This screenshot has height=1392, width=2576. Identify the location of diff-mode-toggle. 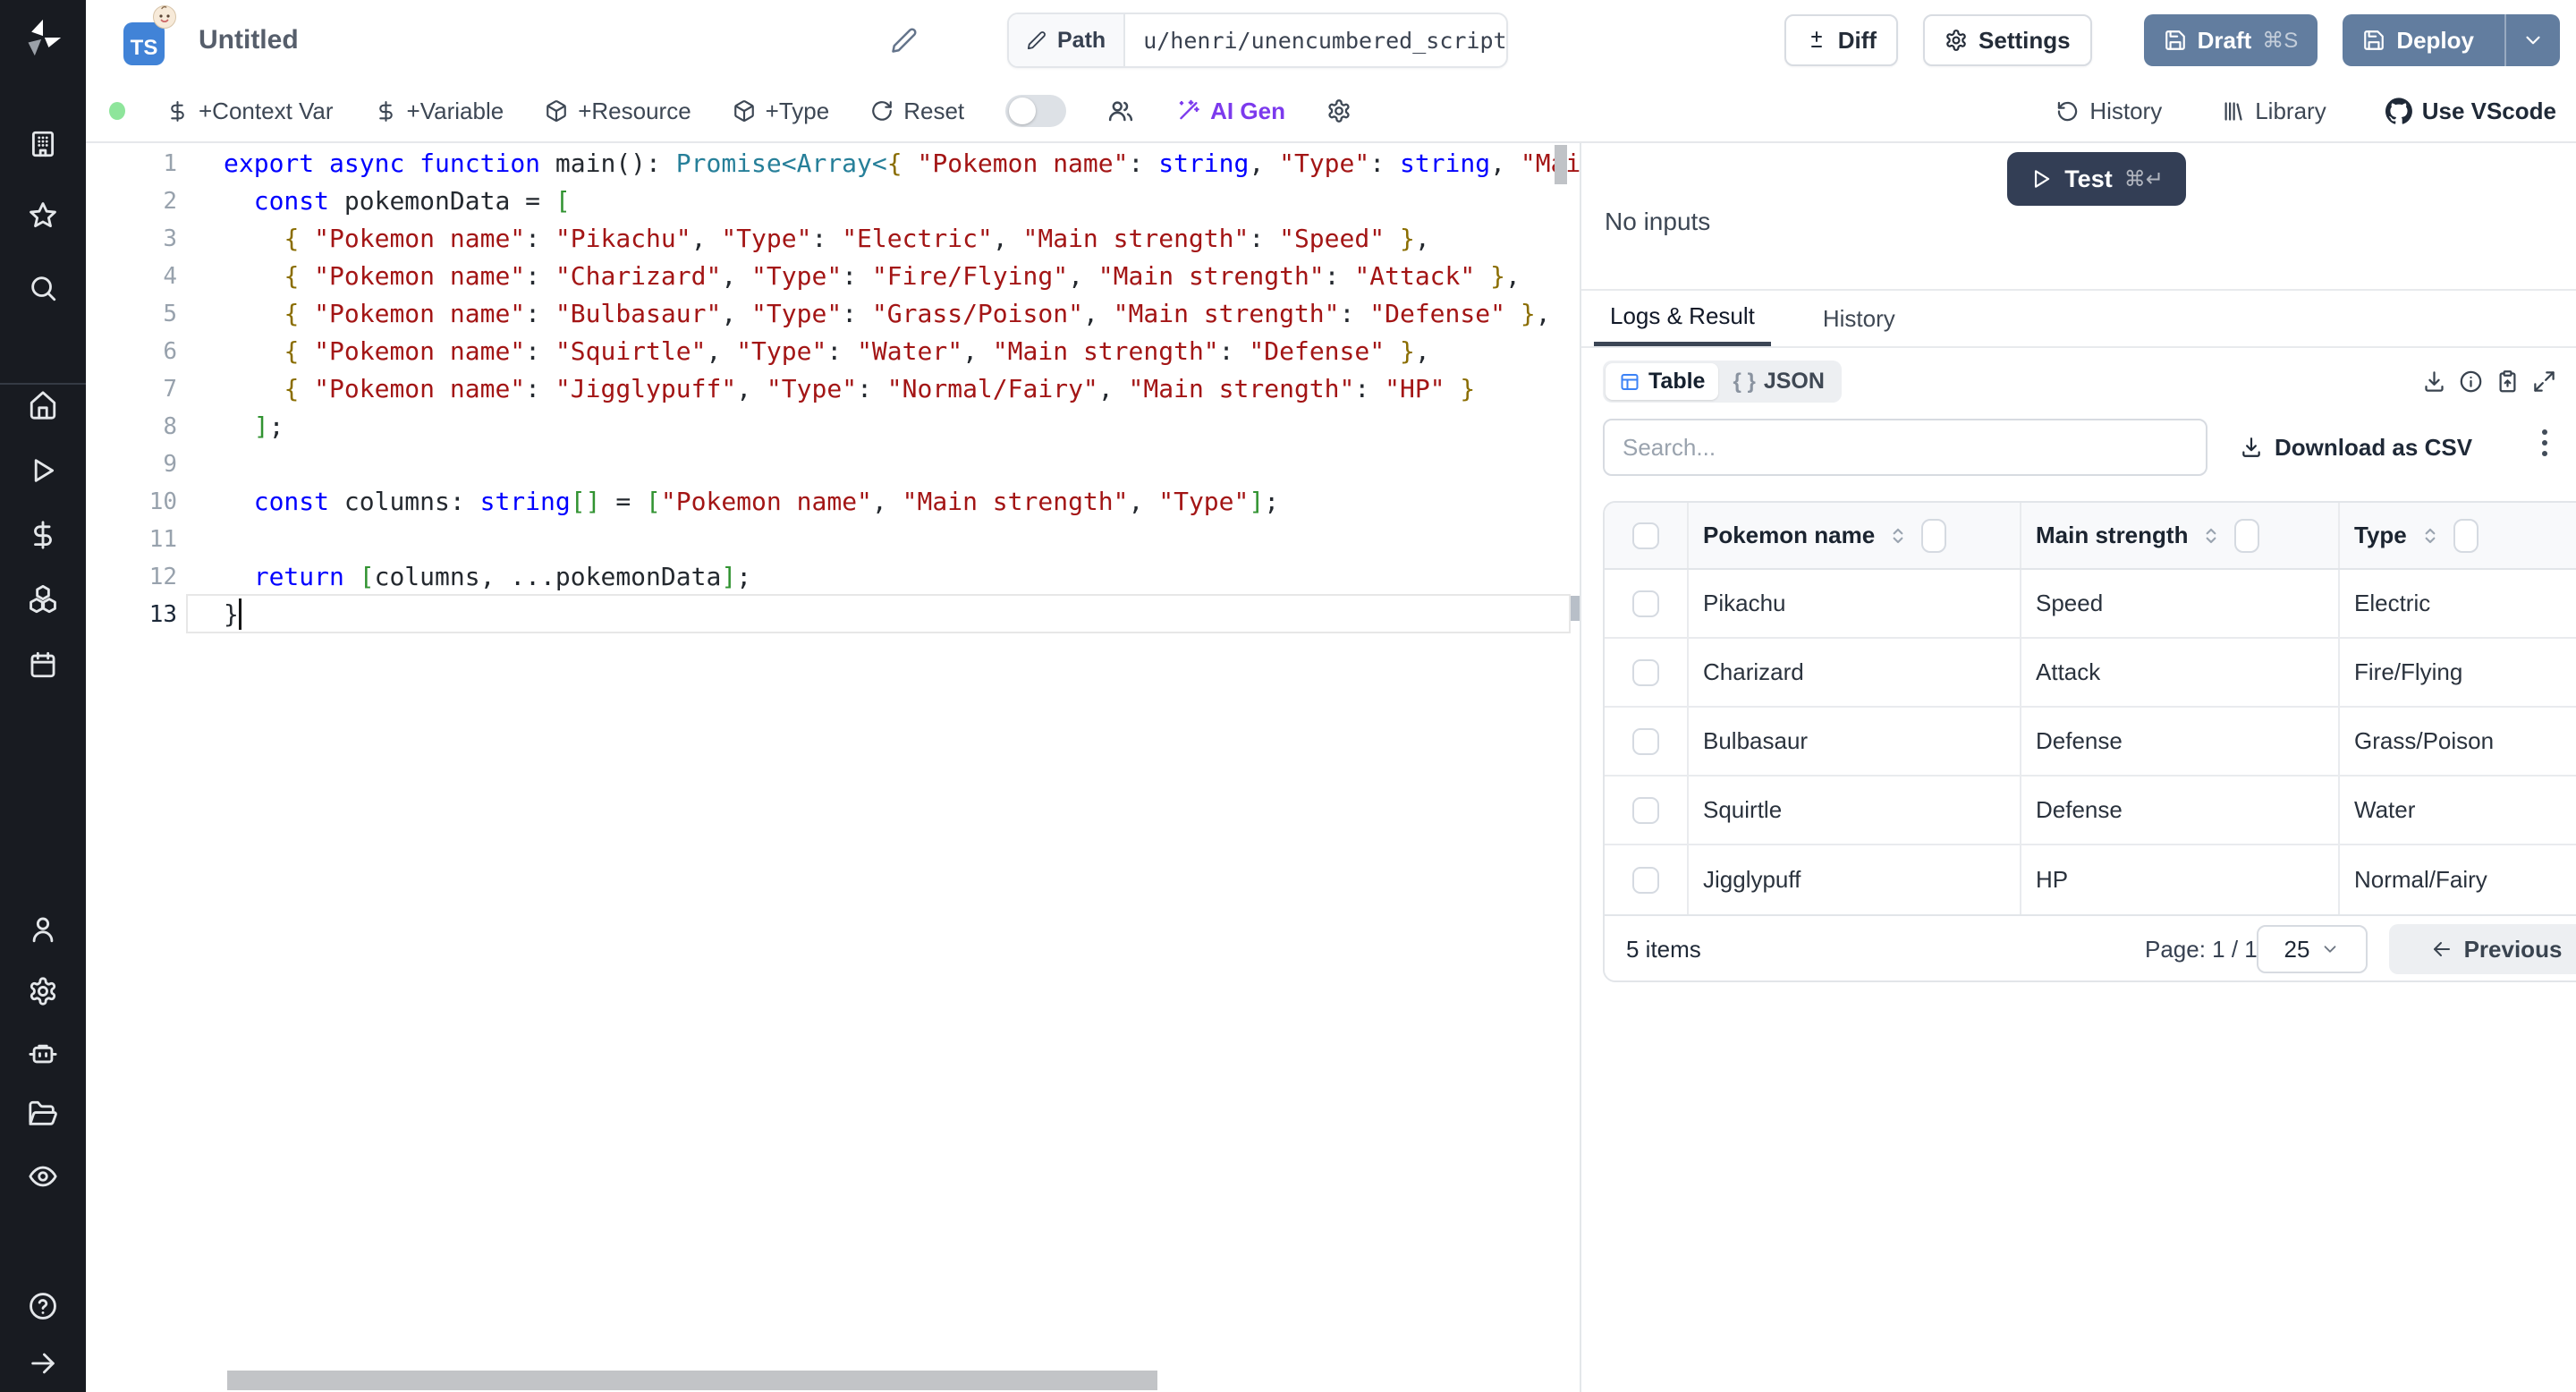
(1036, 111).